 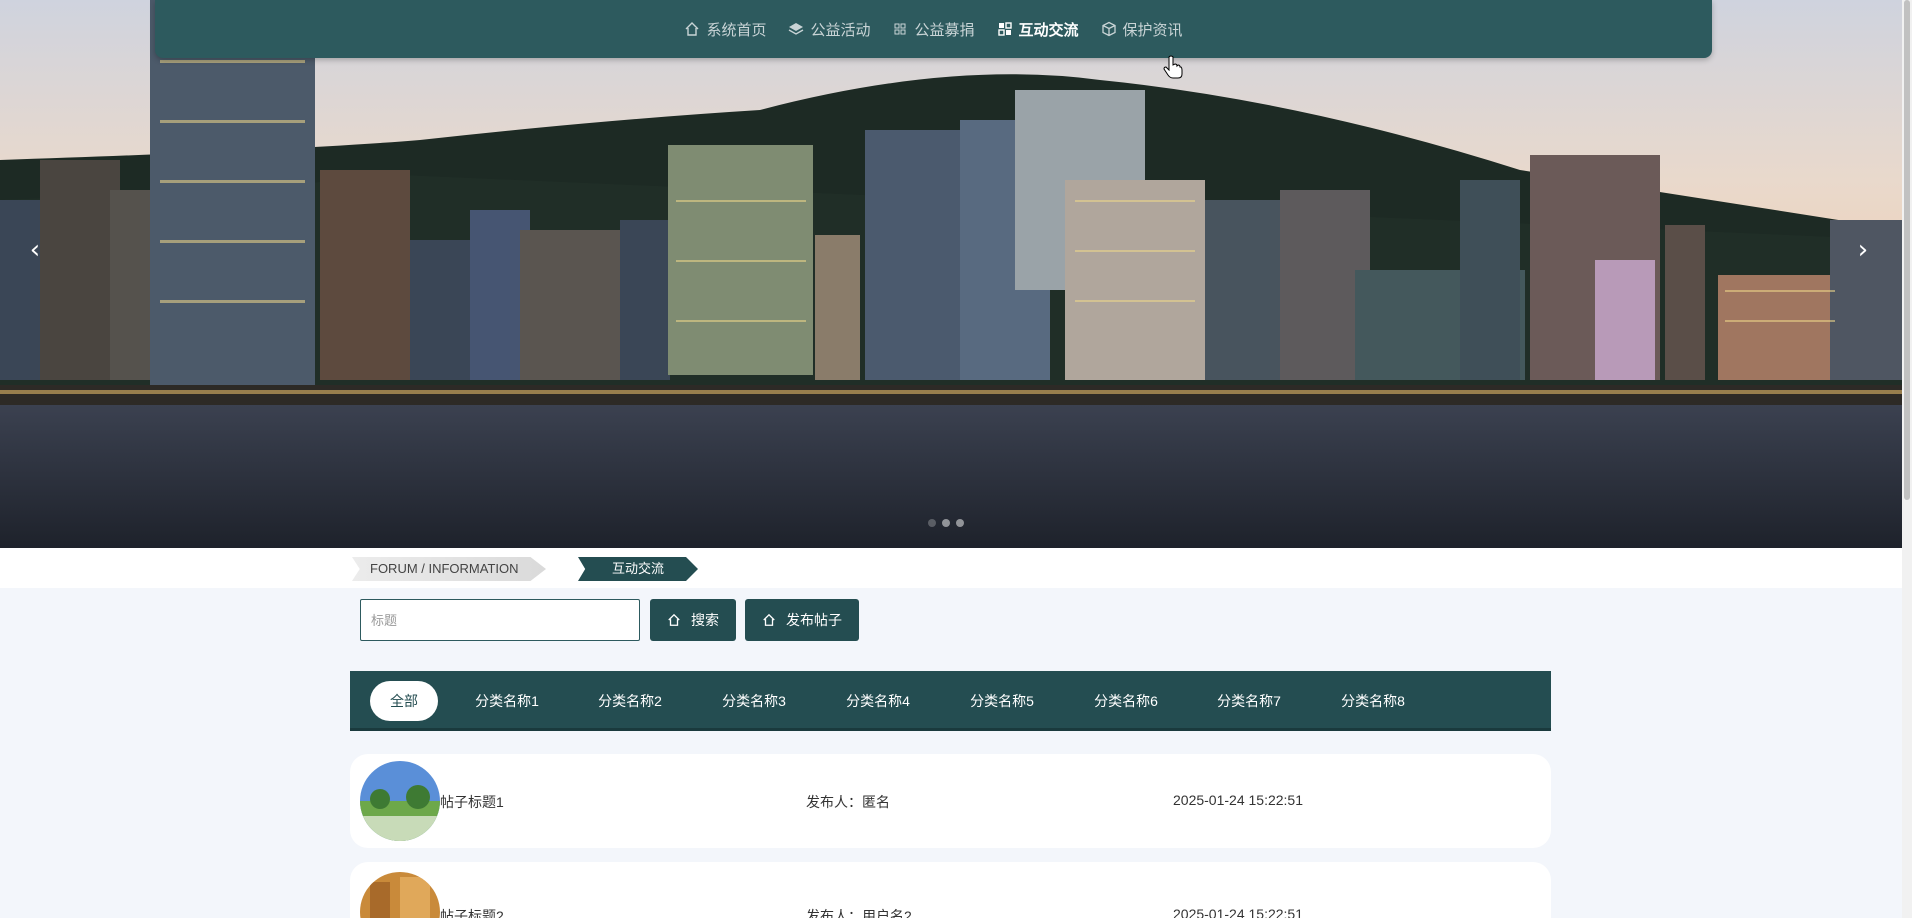 What do you see at coordinates (754, 701) in the screenshot?
I see `category-item: 分类名称3` at bounding box center [754, 701].